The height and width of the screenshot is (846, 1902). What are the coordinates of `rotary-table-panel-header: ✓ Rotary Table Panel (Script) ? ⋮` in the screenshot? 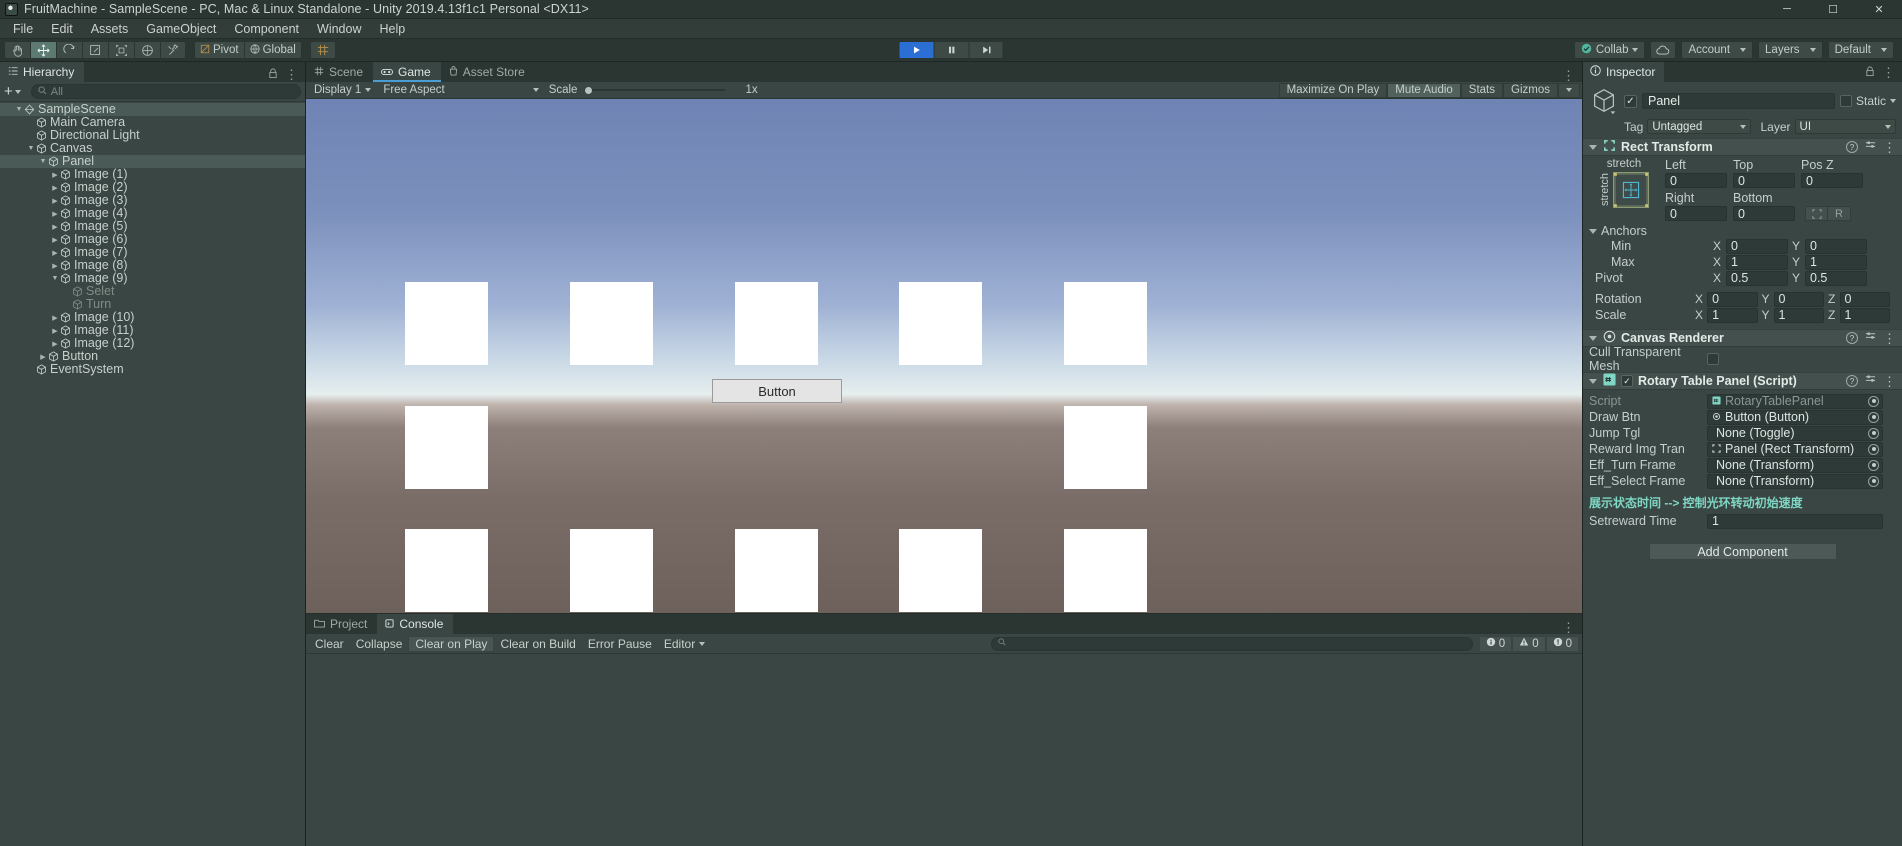 It's located at (1742, 381).